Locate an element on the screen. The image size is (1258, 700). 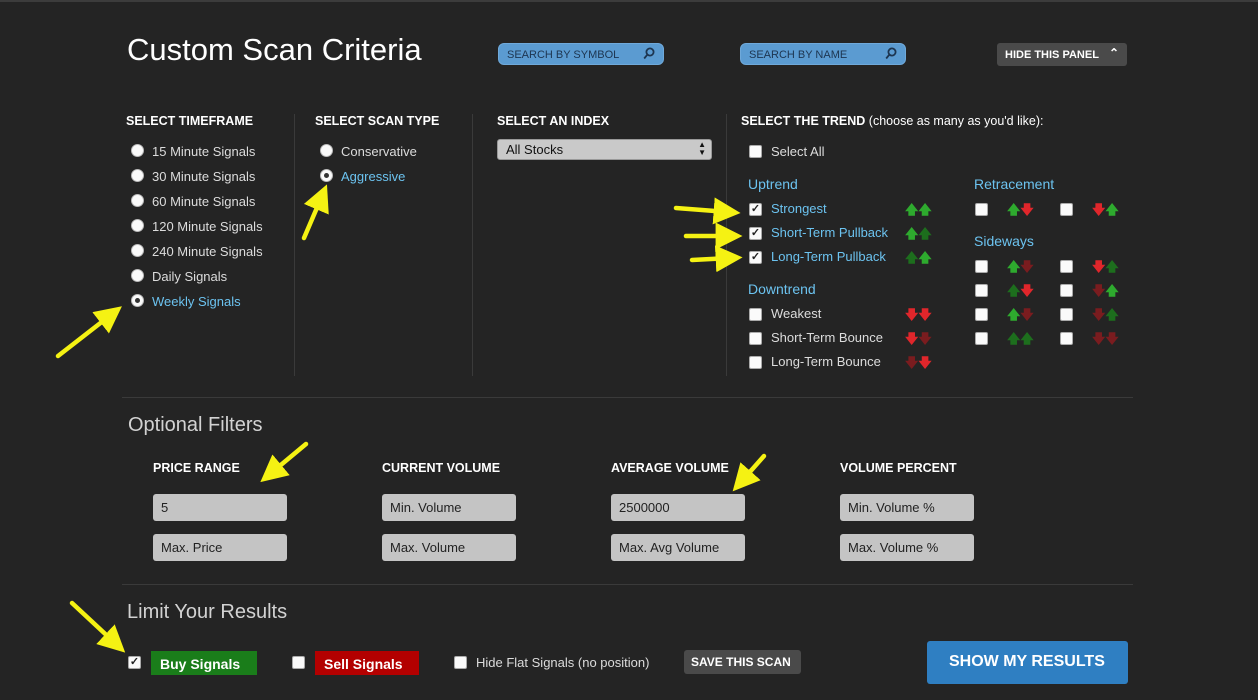
current-volume-label: CURRENT VOLUME is located at coordinates (441, 468).